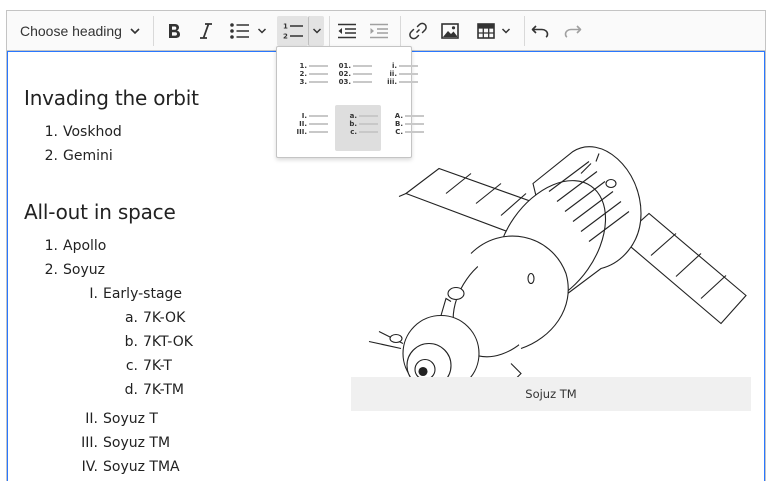  I want to click on redo-button, so click(573, 31).